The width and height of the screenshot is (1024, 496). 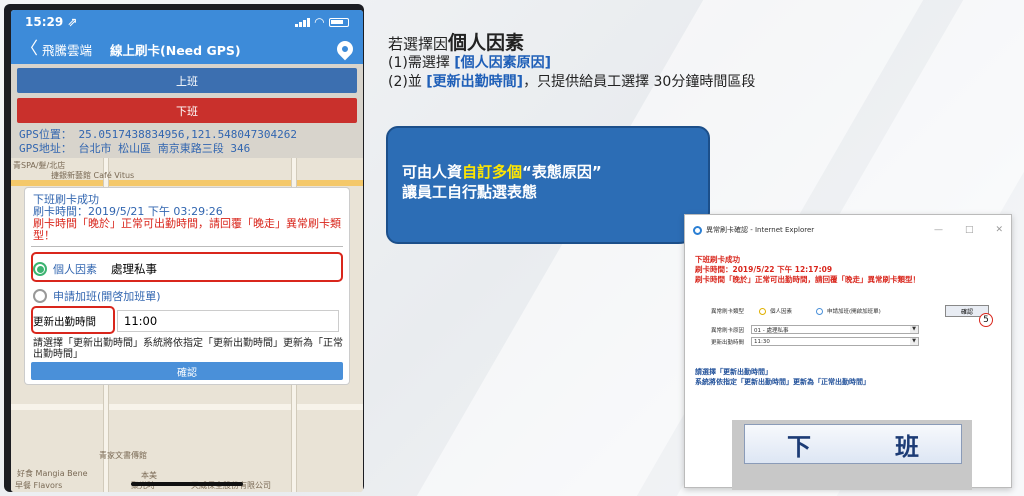 I want to click on headline-prefix: 若選擇因, so click(x=418, y=44).